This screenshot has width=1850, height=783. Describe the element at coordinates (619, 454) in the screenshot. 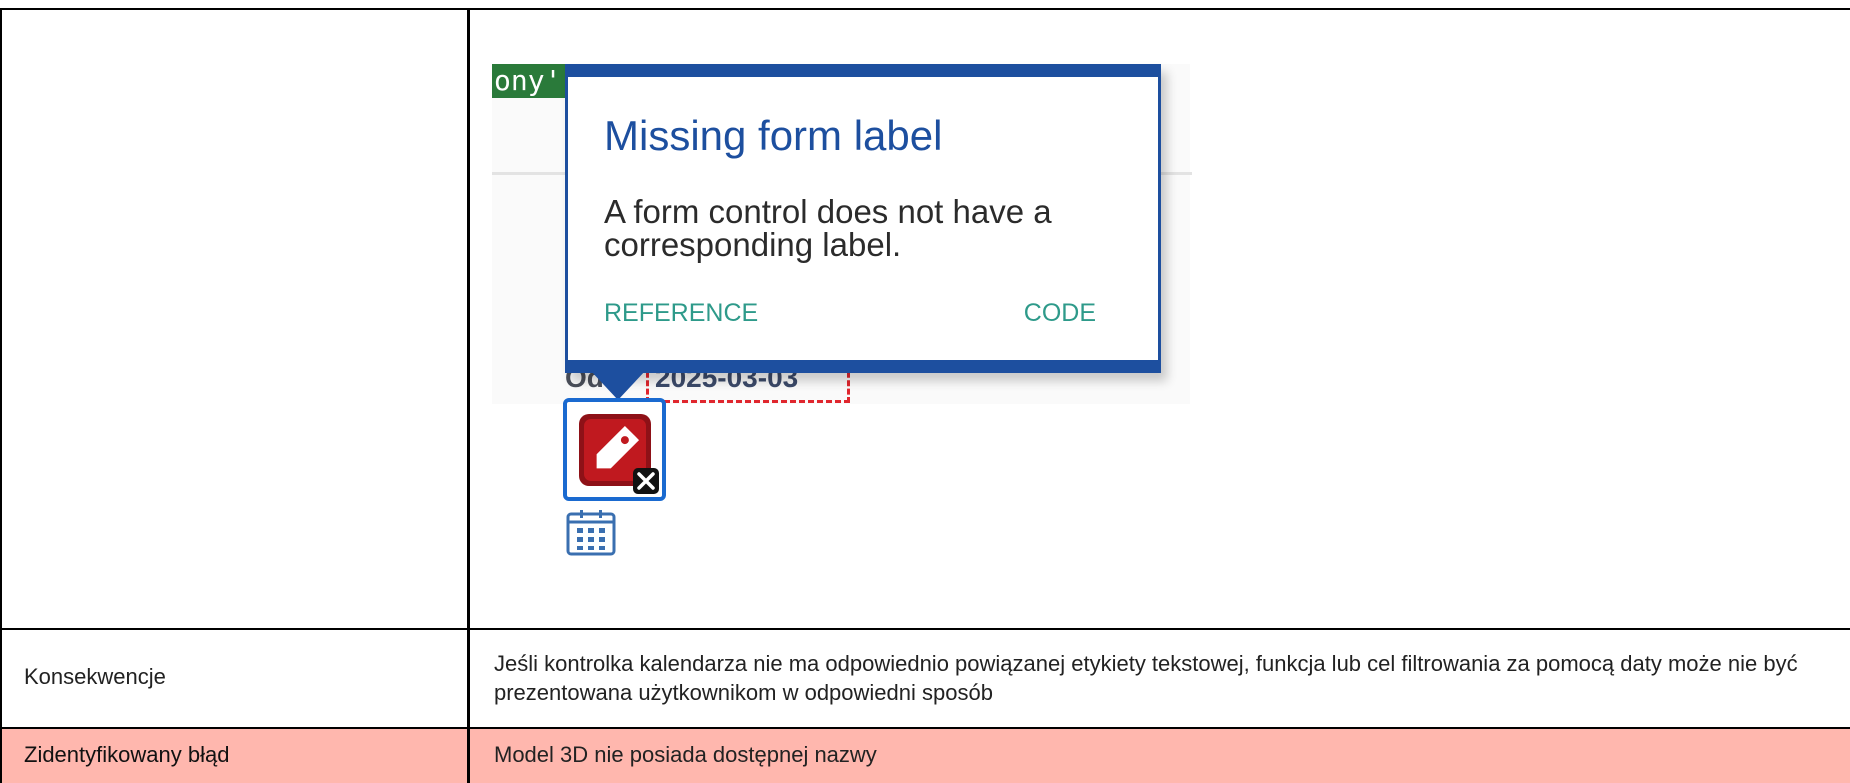

I see `tag-error-graphic` at that location.